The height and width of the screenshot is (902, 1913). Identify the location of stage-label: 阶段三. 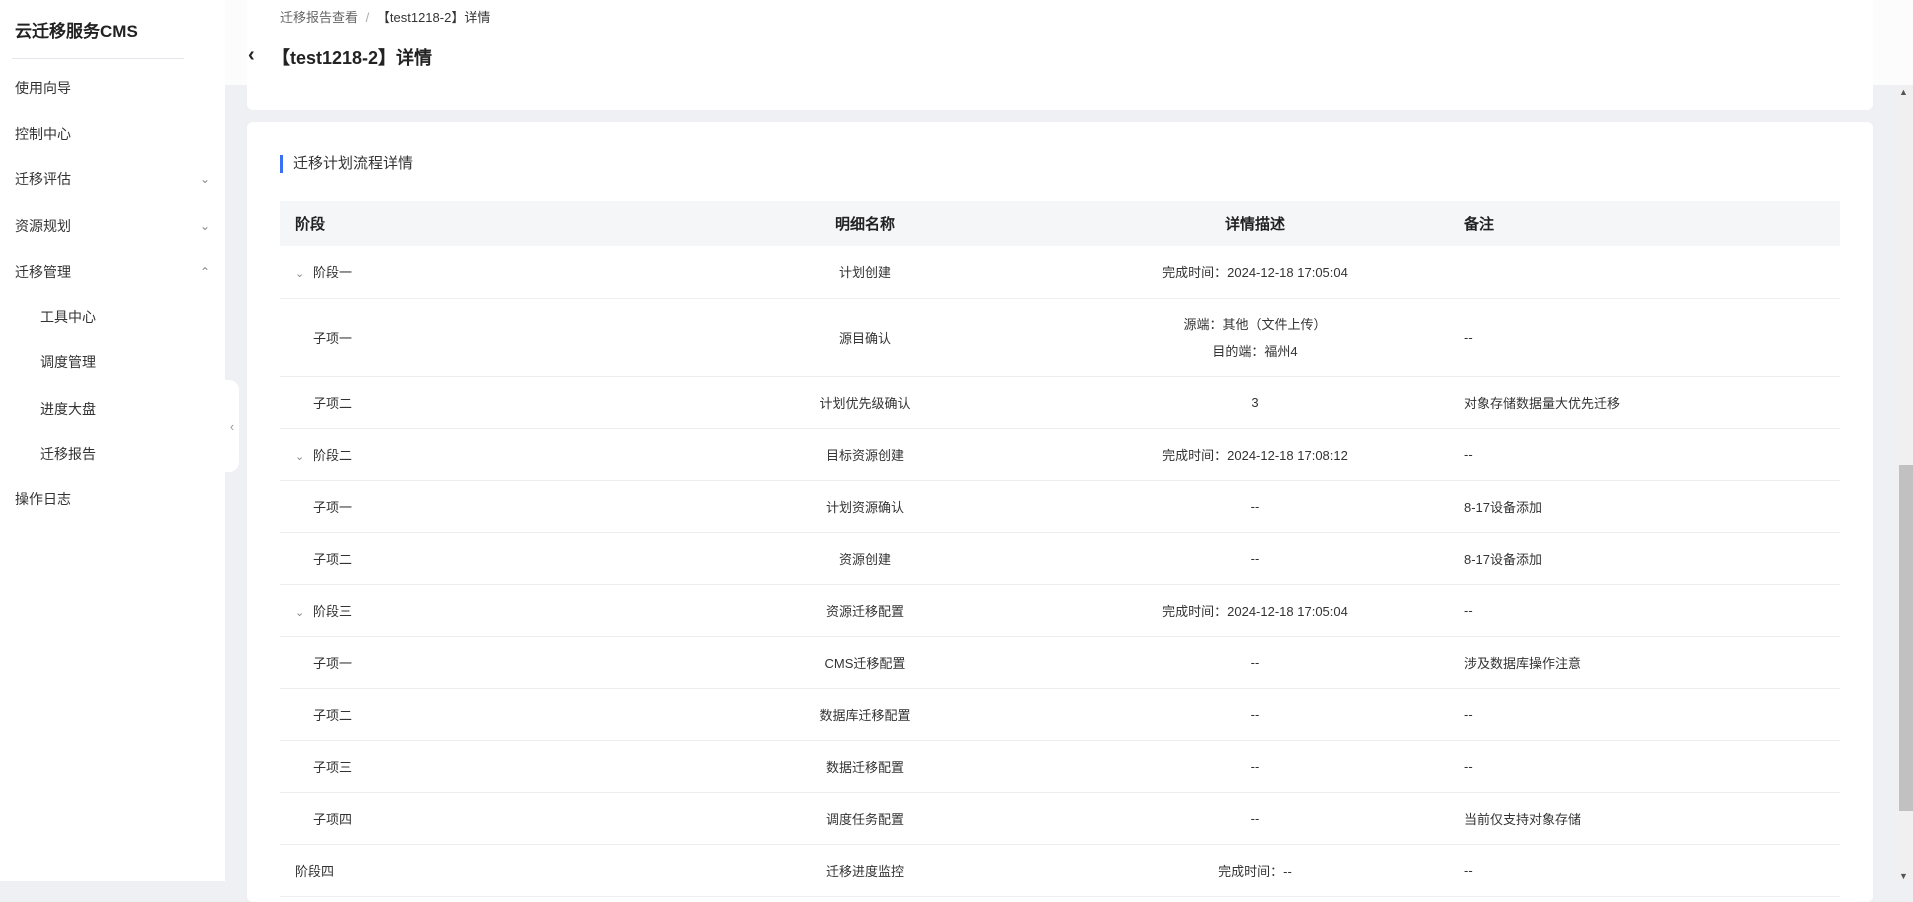
(333, 611).